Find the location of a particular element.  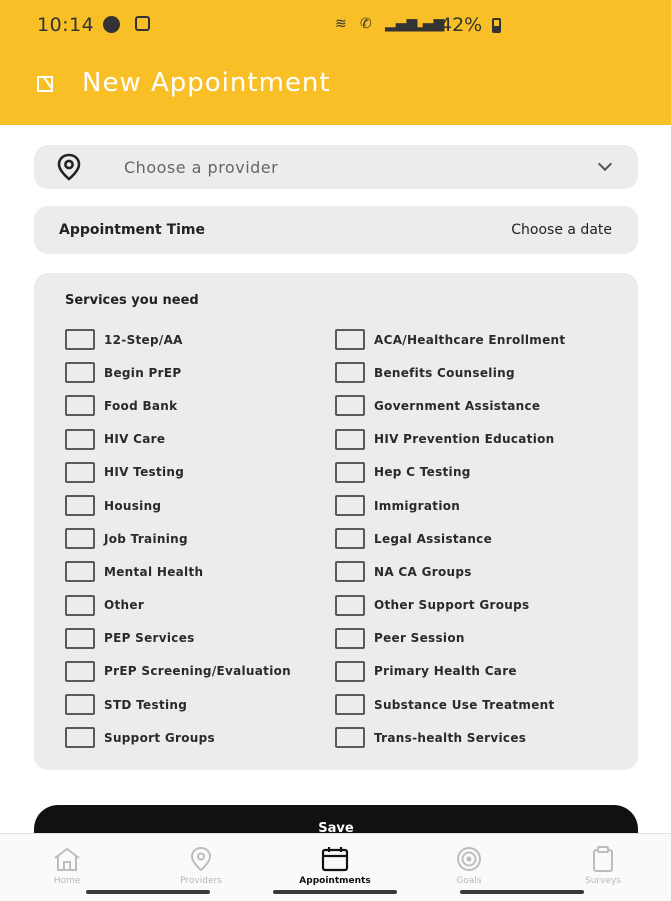

service-option: 12-Step/AA is located at coordinates (178, 339).